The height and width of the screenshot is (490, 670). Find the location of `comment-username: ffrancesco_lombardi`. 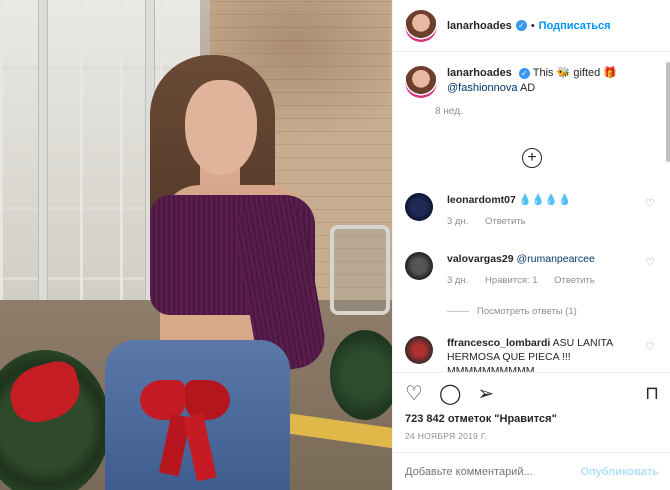

comment-username: ffrancesco_lombardi is located at coordinates (498, 343).